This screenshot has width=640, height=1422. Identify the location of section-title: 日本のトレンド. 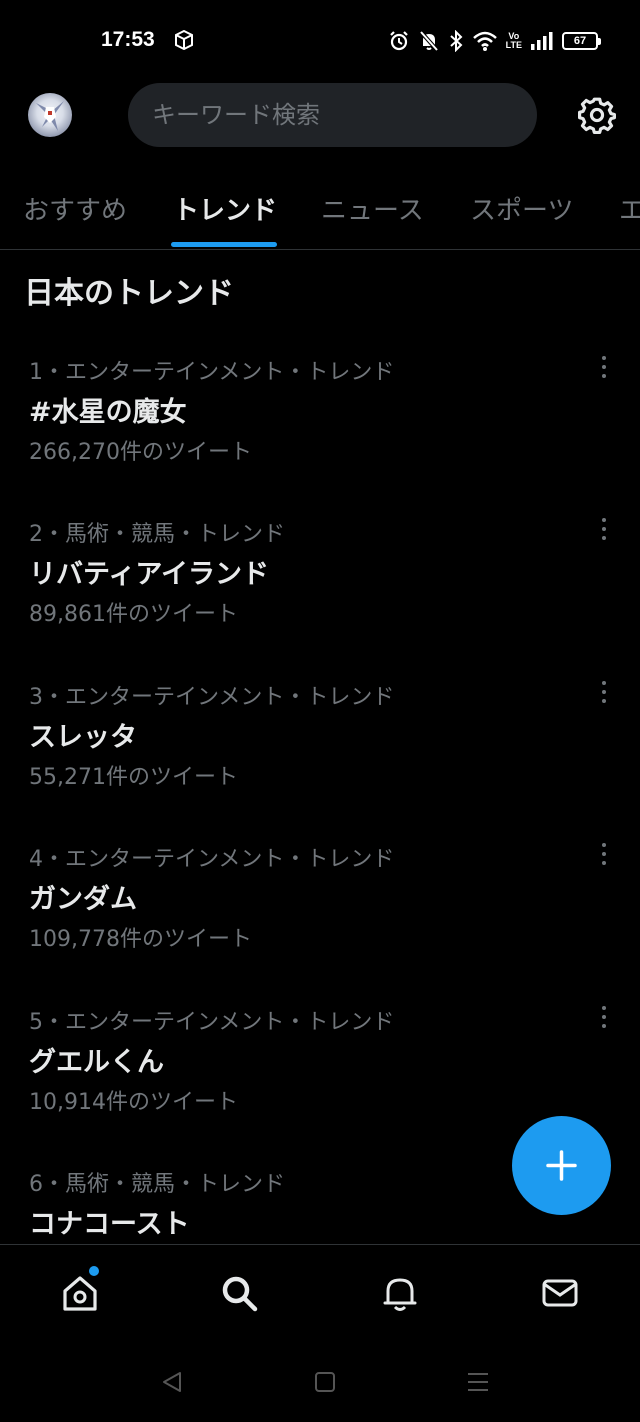
(129, 293).